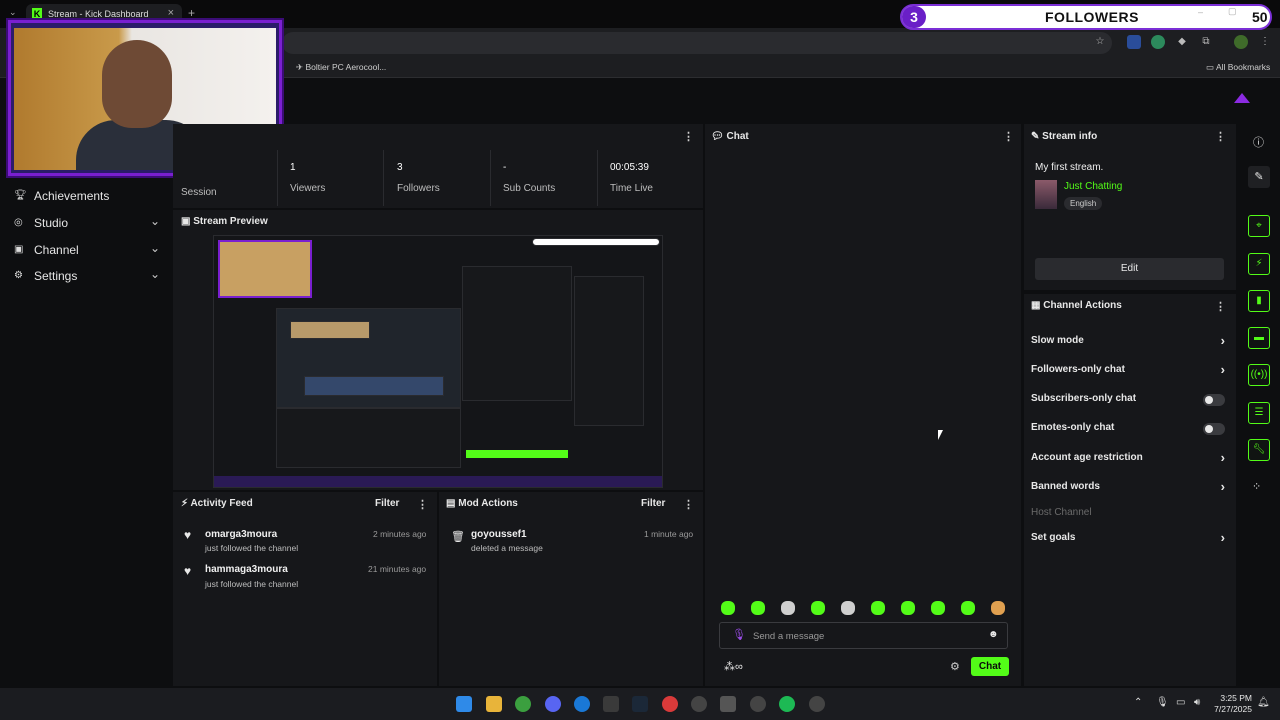 Image resolution: width=1280 pixels, height=720 pixels. Describe the element at coordinates (1214, 400) in the screenshot. I see `subscribers-only-toggle` at that location.